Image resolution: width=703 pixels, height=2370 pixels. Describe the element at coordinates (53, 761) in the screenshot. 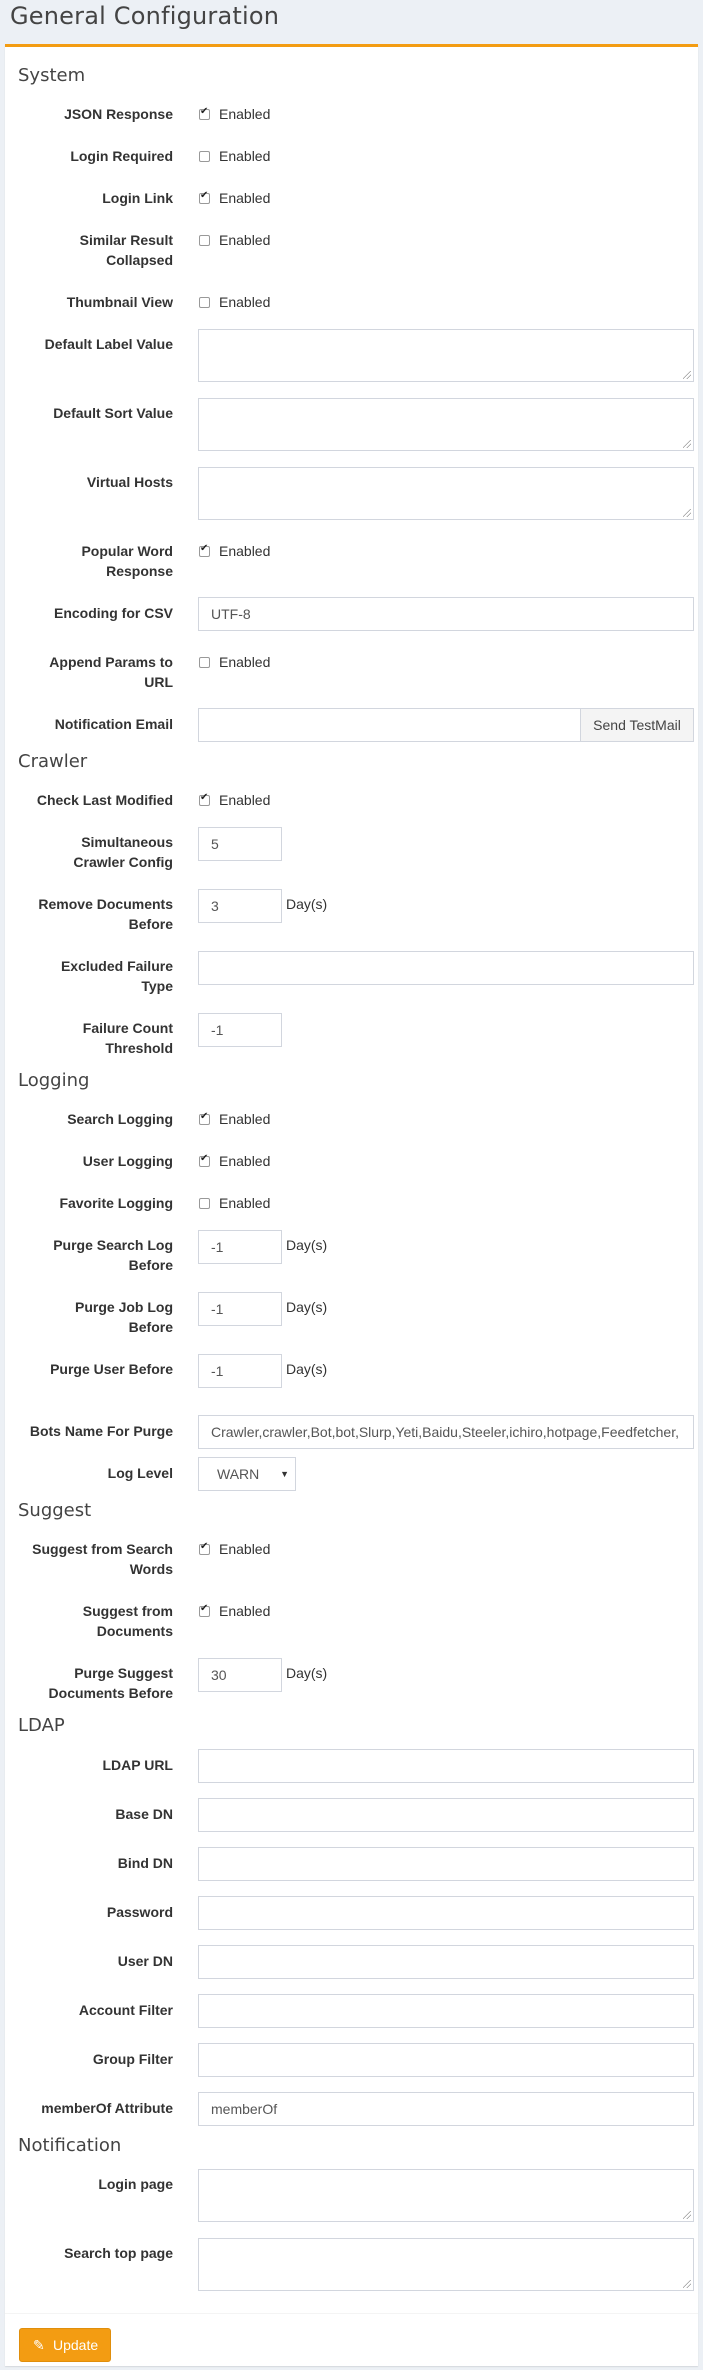

I see `section-title-crawler: Crawler` at that location.